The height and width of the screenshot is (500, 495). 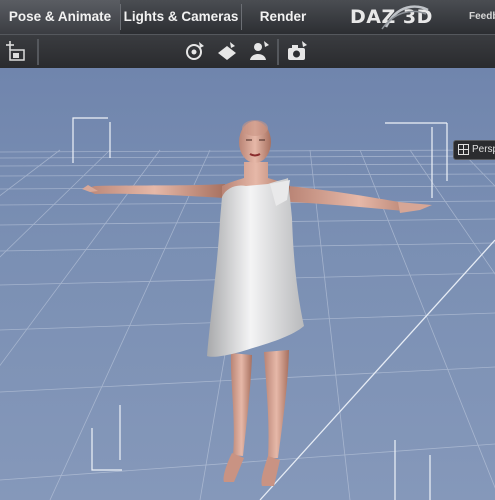 I want to click on camera-icon, so click(x=297, y=51).